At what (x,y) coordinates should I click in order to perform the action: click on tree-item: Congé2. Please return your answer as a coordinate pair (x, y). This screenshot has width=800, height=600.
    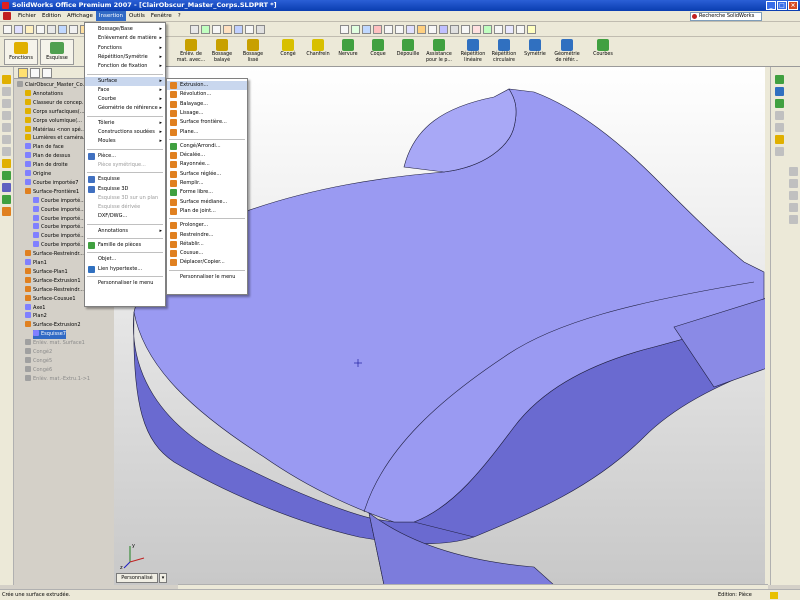
    Looking at the image, I should click on (38, 352).